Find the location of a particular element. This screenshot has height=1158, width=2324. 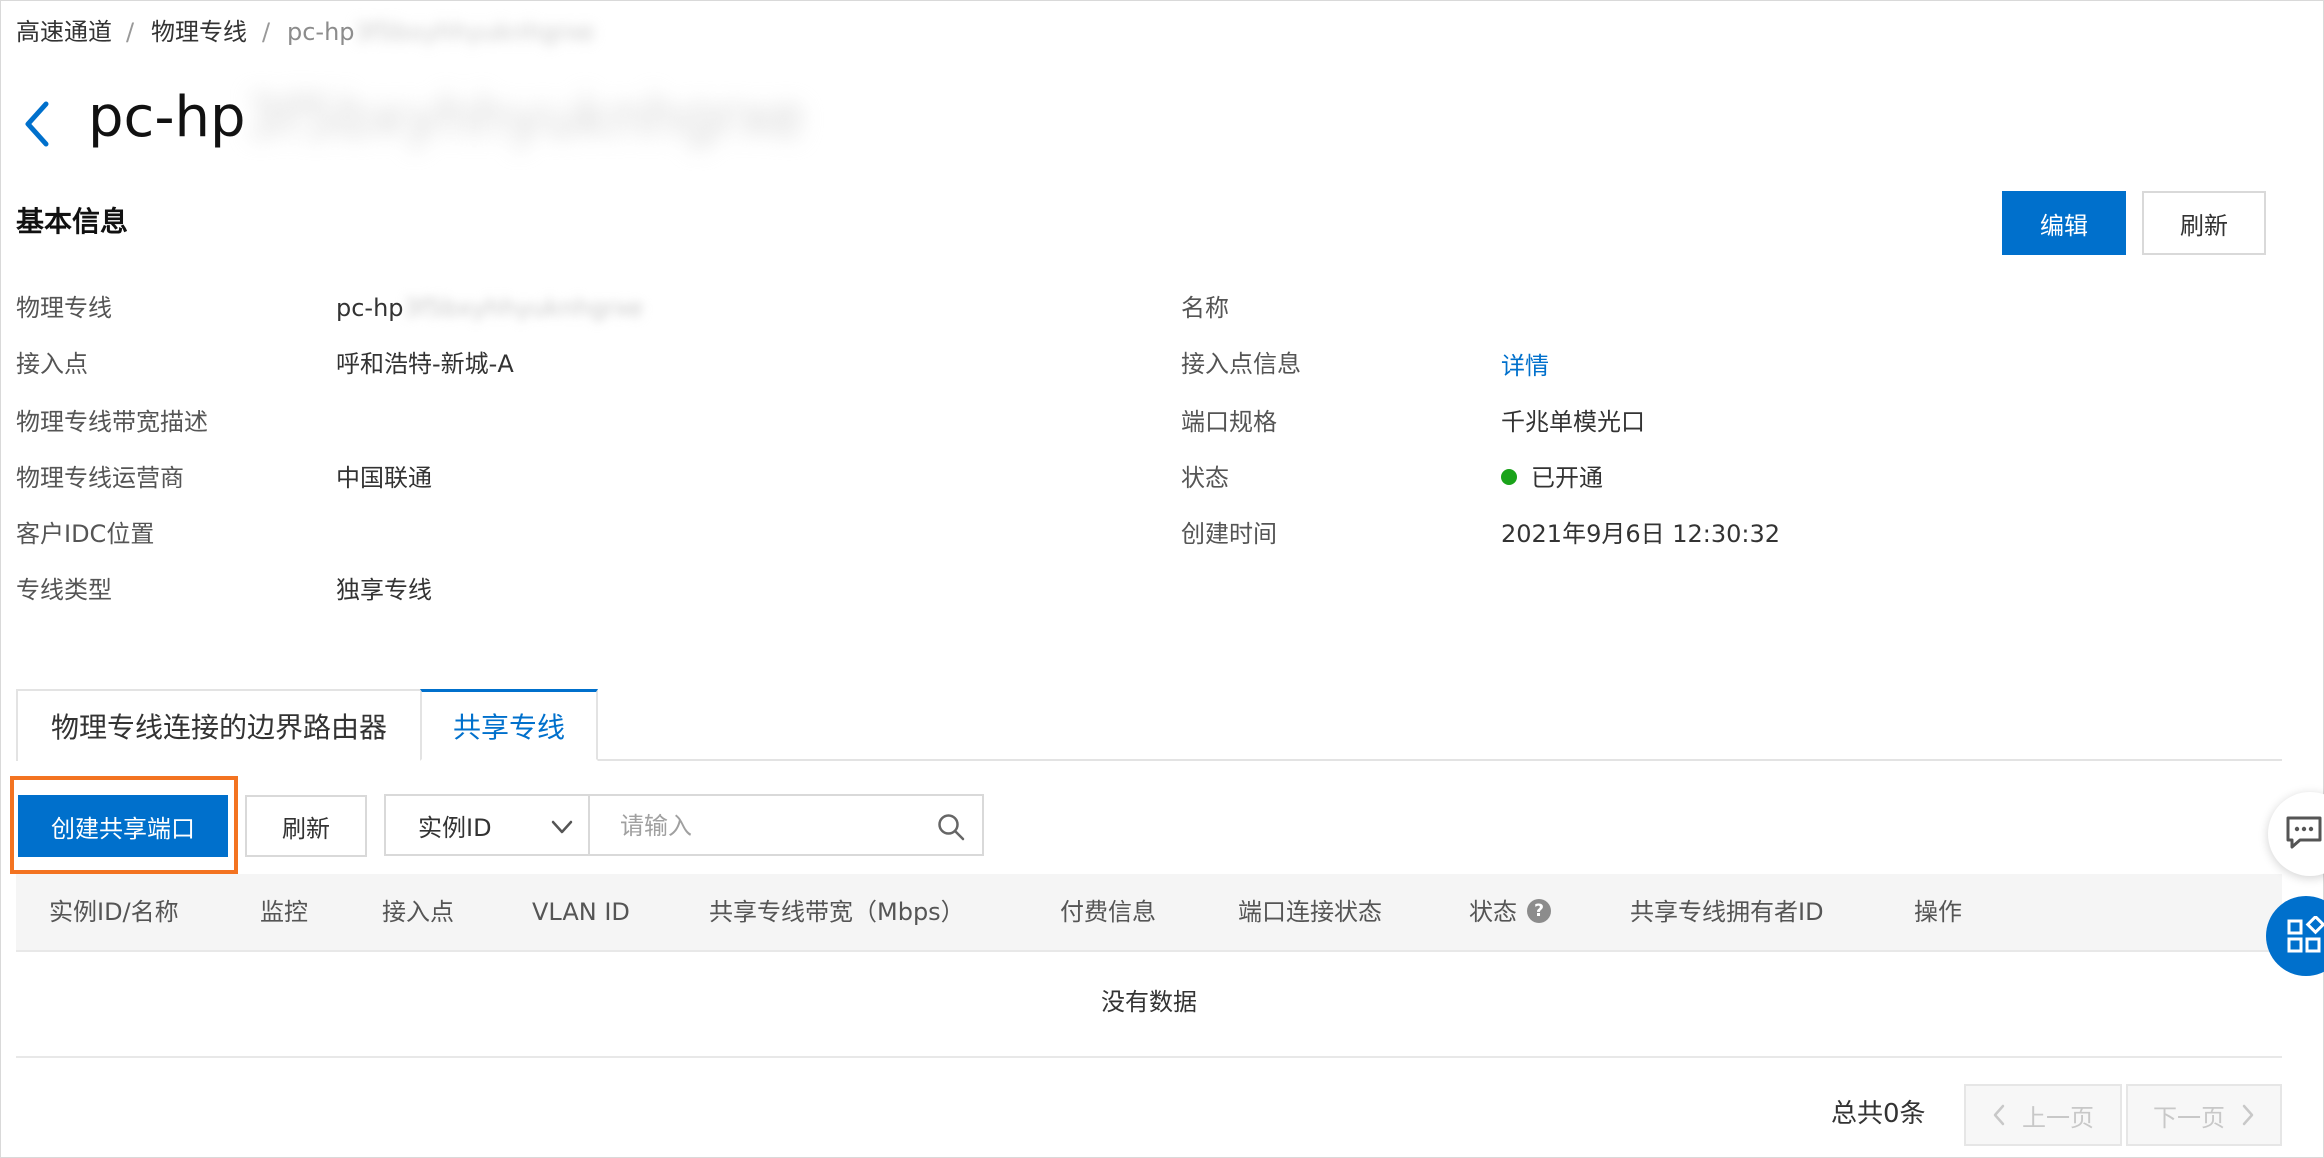

field-label-name: 名称 is located at coordinates (1205, 308).